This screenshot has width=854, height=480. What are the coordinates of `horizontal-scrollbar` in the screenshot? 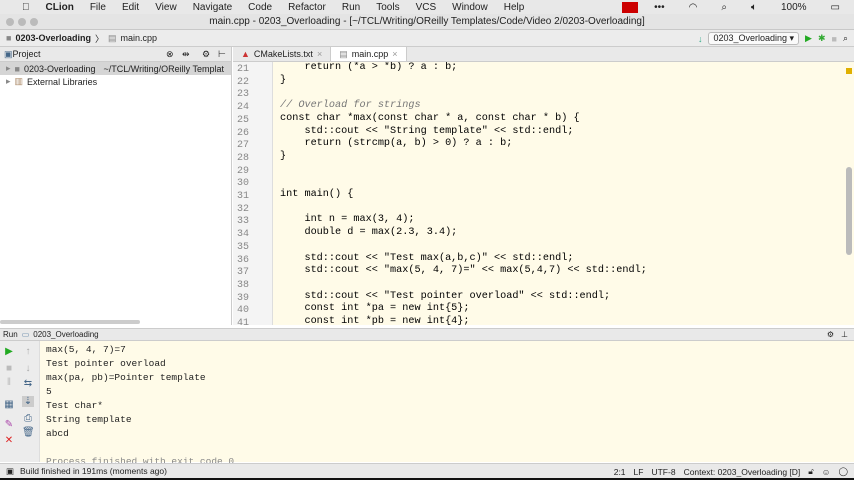 It's located at (70, 322).